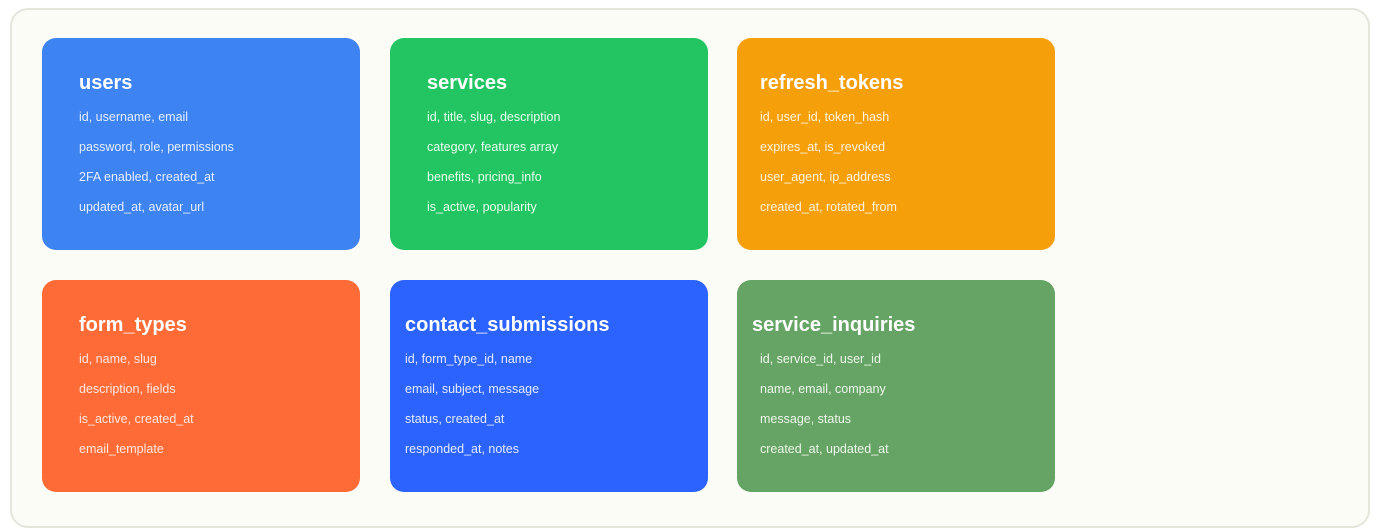 The width and height of the screenshot is (1378, 528). I want to click on entity-title: contact_submissions, so click(507, 325).